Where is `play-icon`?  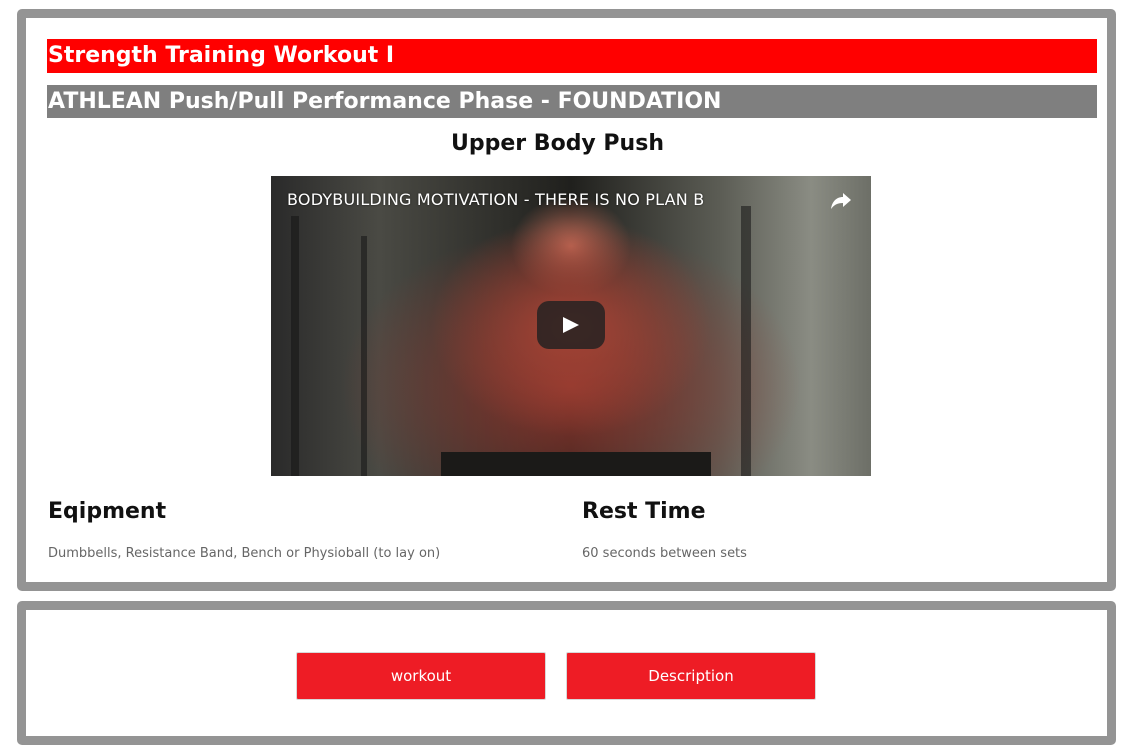
play-icon is located at coordinates (571, 325).